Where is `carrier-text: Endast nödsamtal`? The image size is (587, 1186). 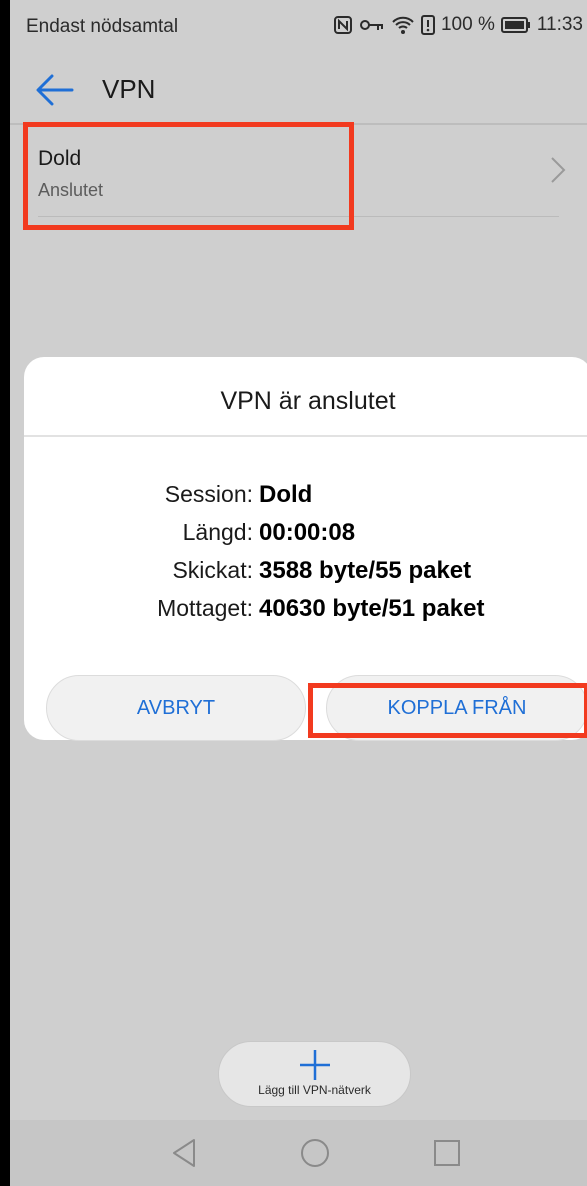
carrier-text: Endast nödsamtal is located at coordinates (102, 26).